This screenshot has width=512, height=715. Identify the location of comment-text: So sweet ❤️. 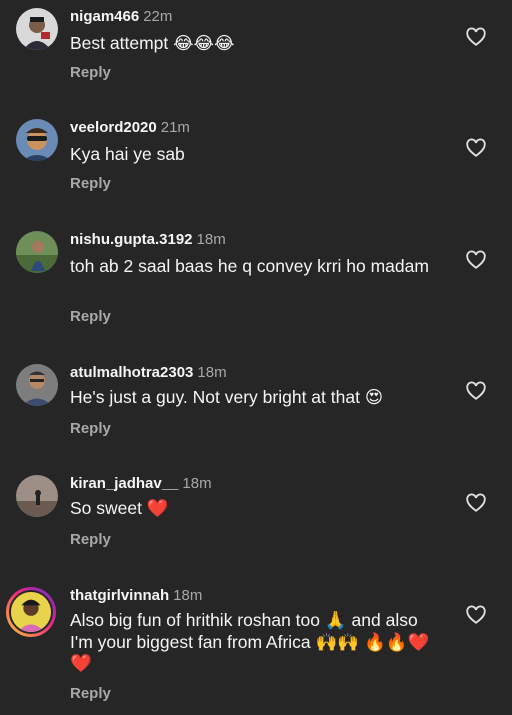
(119, 508).